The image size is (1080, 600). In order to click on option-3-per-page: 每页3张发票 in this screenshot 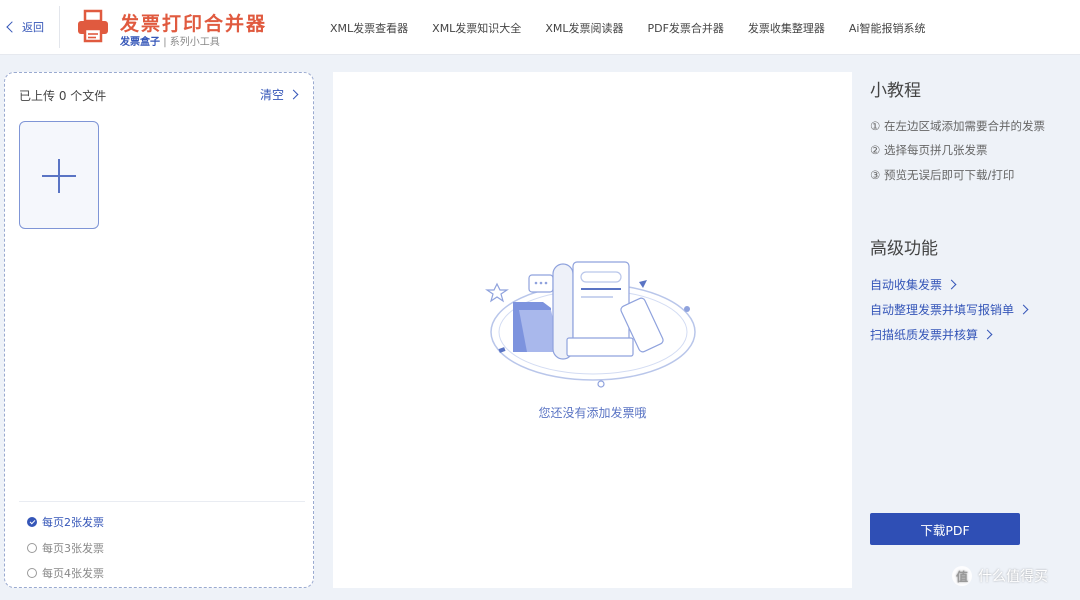, I will do `click(65, 548)`.